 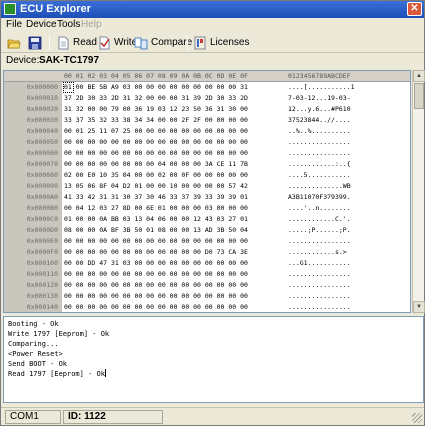 I want to click on hex-address: 0x0000A0, so click(x=42, y=197).